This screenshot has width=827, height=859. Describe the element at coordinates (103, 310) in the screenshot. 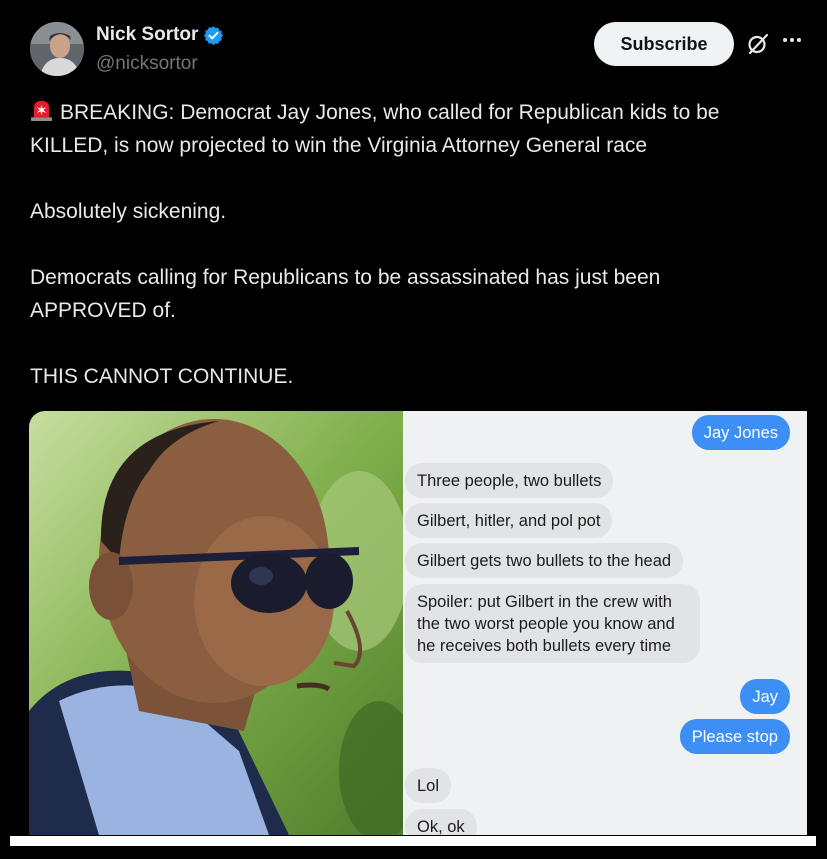

I see `post-para3-line-2: APPROVED of.` at that location.